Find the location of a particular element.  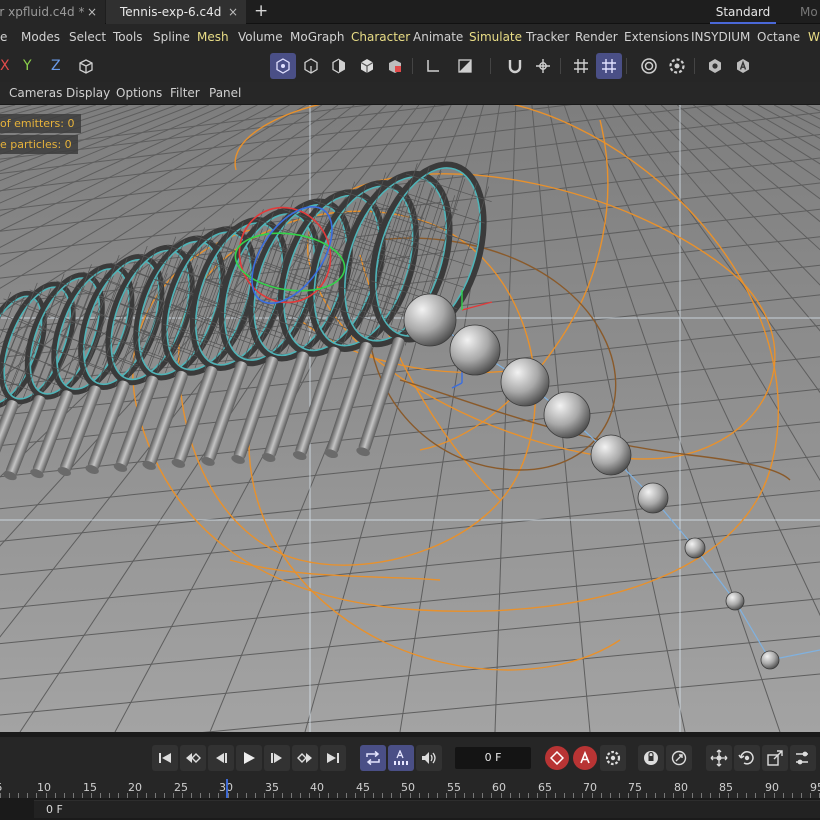

points-mode-icon is located at coordinates (283, 66).